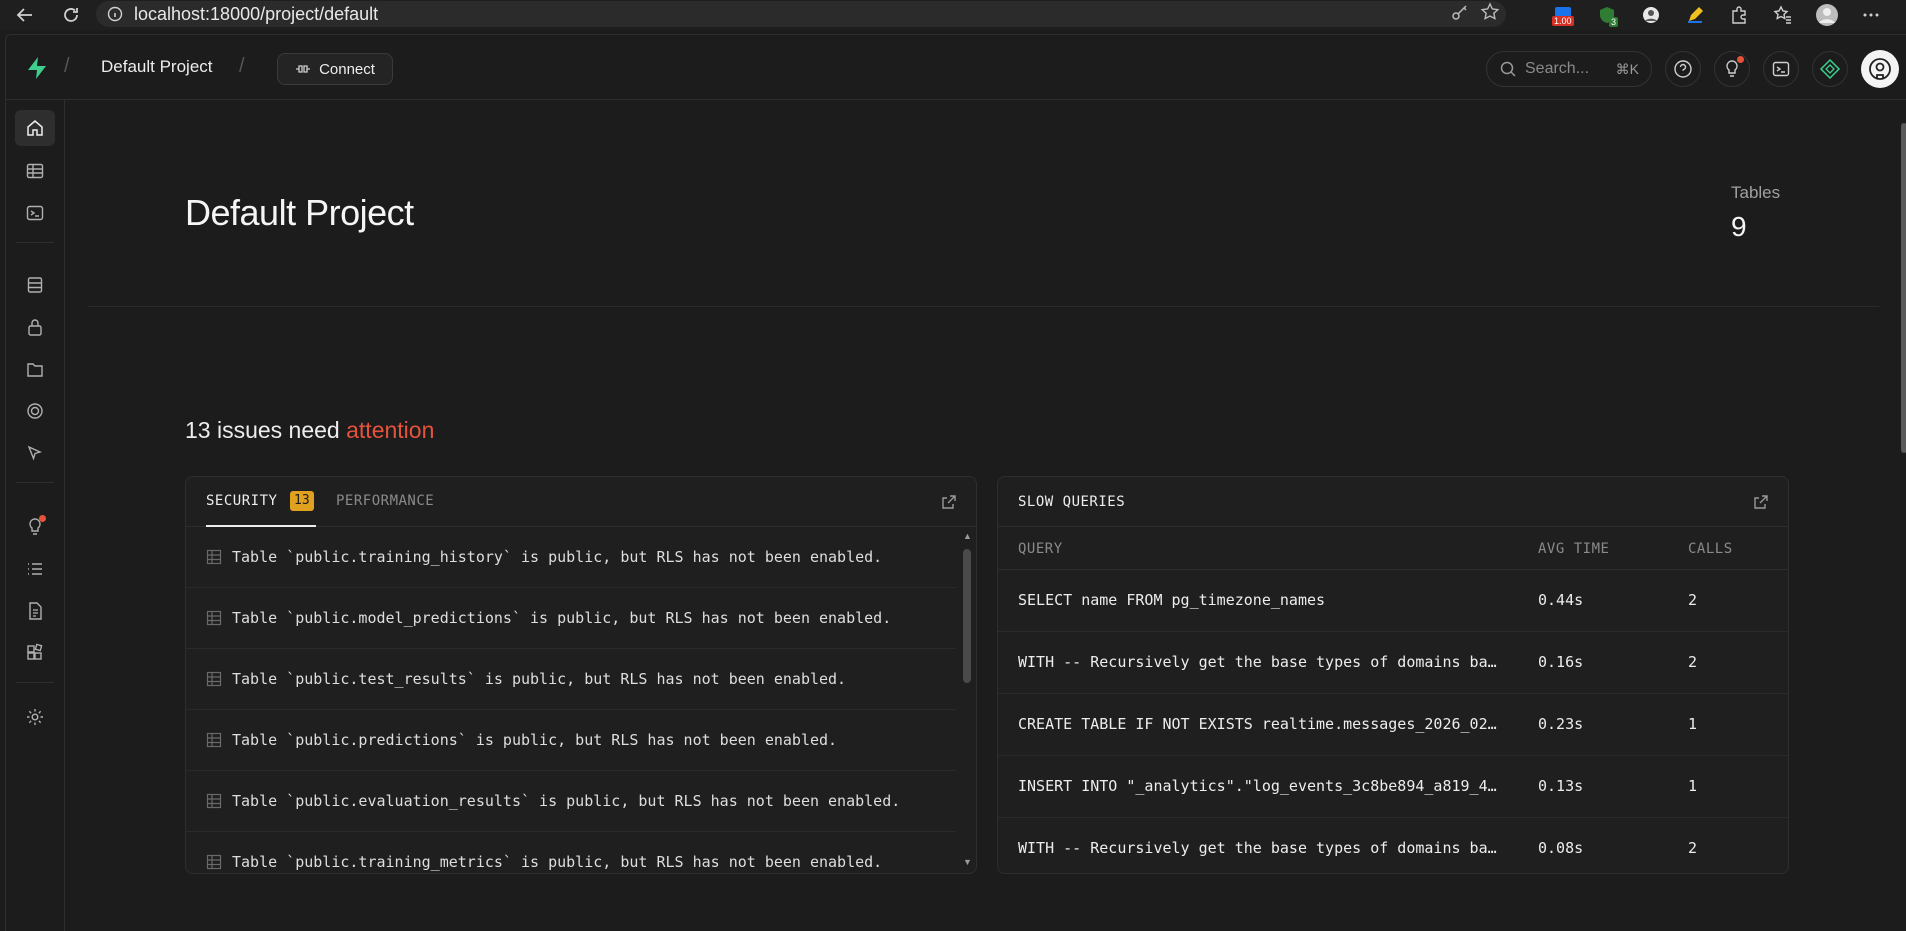 The height and width of the screenshot is (931, 1906). What do you see at coordinates (35, 369) in the screenshot?
I see `sidebar-item-storage` at bounding box center [35, 369].